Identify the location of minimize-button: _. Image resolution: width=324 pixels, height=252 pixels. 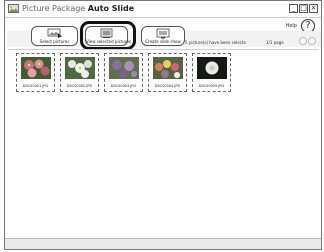
(293, 8).